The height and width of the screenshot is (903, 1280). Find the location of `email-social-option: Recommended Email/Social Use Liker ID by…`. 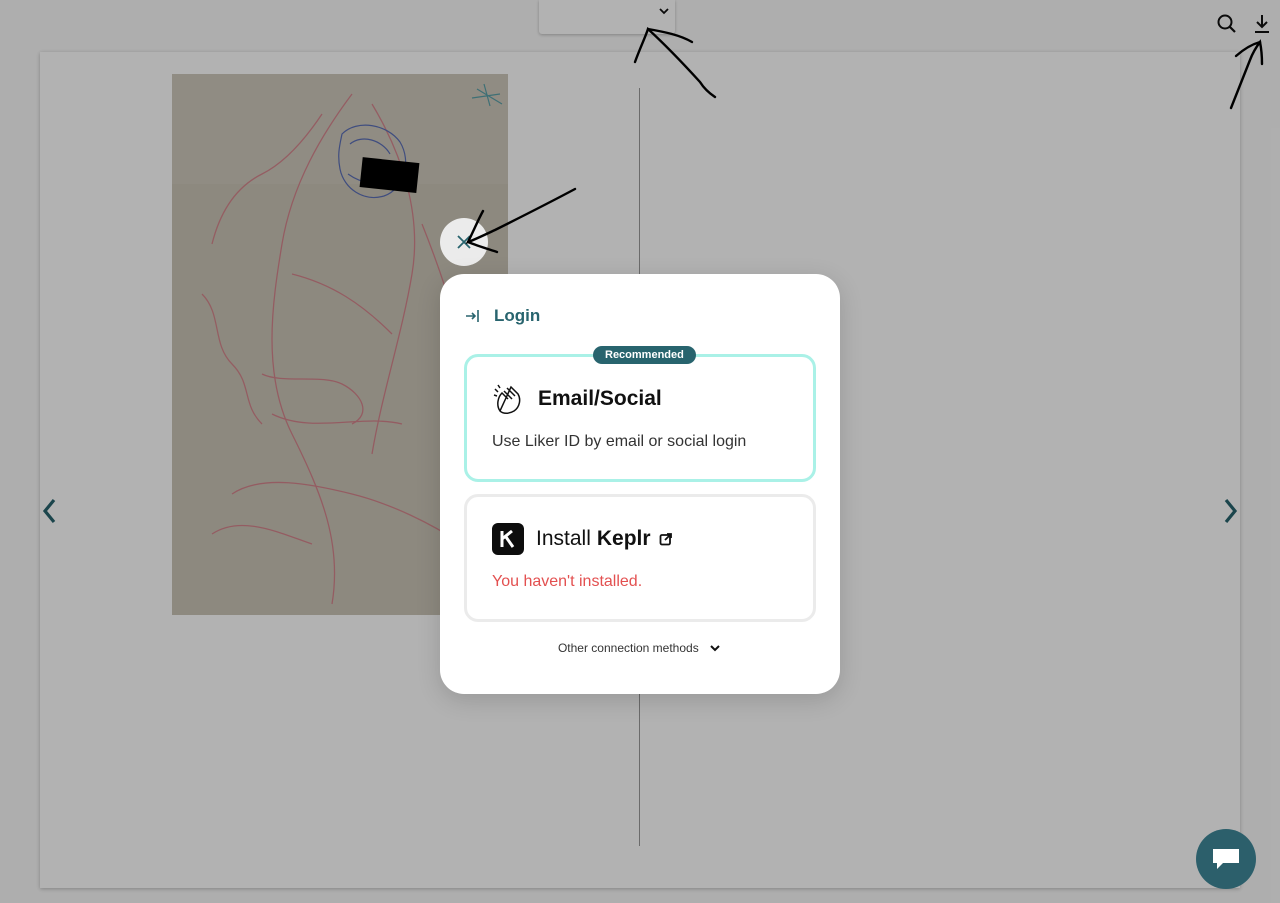

email-social-option: Recommended Email/Social Use Liker ID by… is located at coordinates (640, 414).